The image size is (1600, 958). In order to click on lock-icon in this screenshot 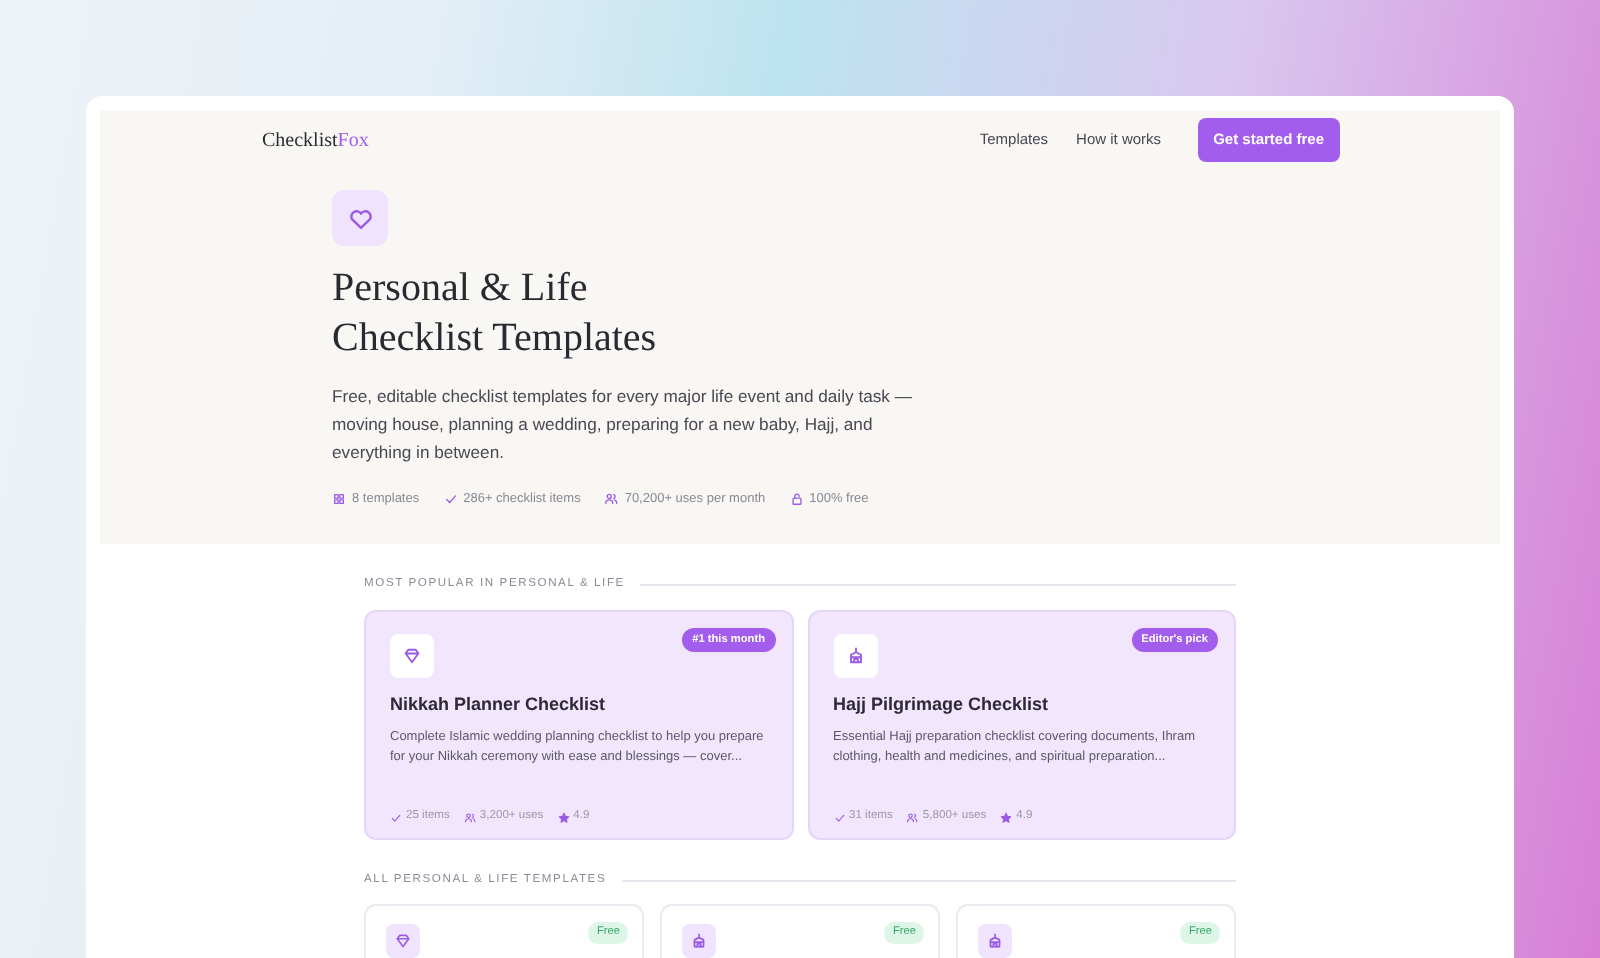, I will do `click(796, 499)`.